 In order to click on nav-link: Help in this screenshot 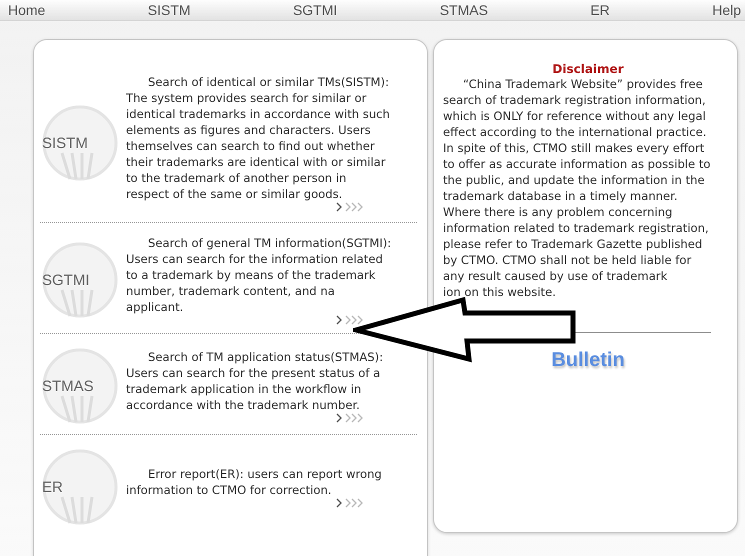, I will do `click(726, 10)`.